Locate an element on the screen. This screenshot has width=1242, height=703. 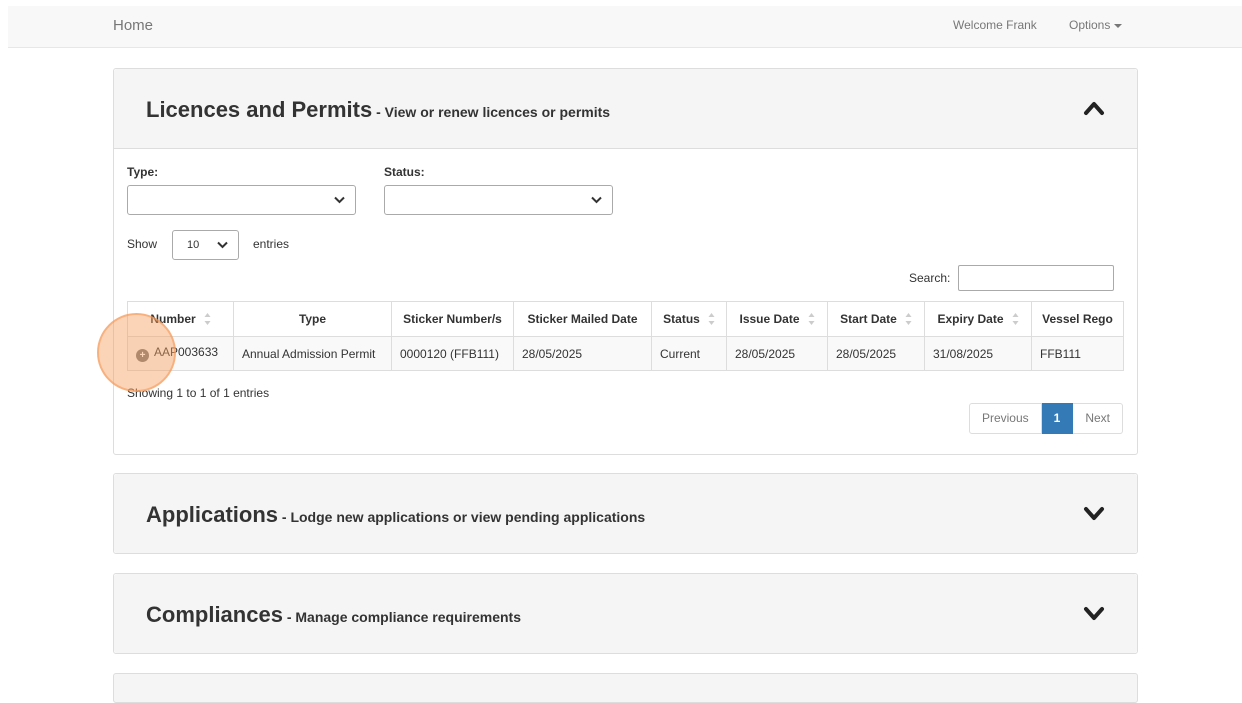
column-header-issue-date: Issue Date is located at coordinates (777, 319).